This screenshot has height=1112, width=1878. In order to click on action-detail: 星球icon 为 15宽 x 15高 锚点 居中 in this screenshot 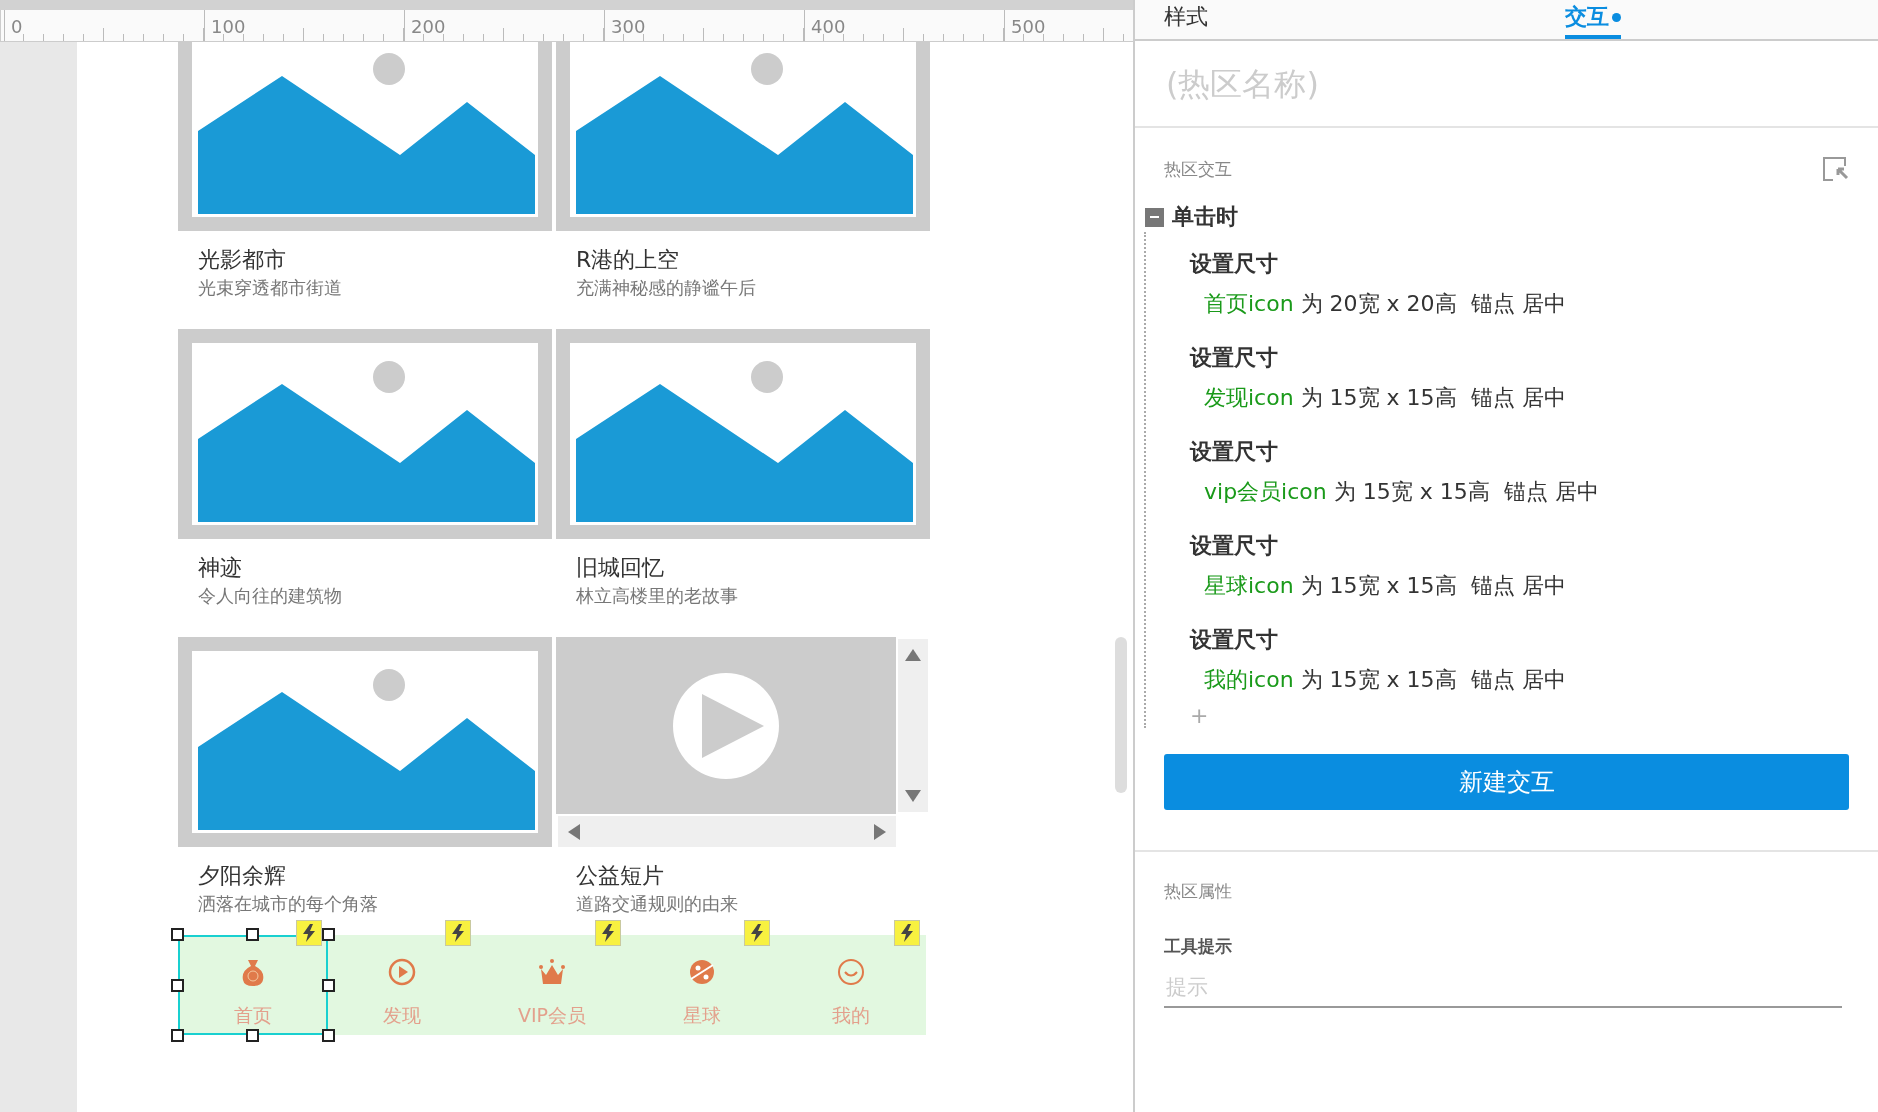, I will do `click(1385, 586)`.